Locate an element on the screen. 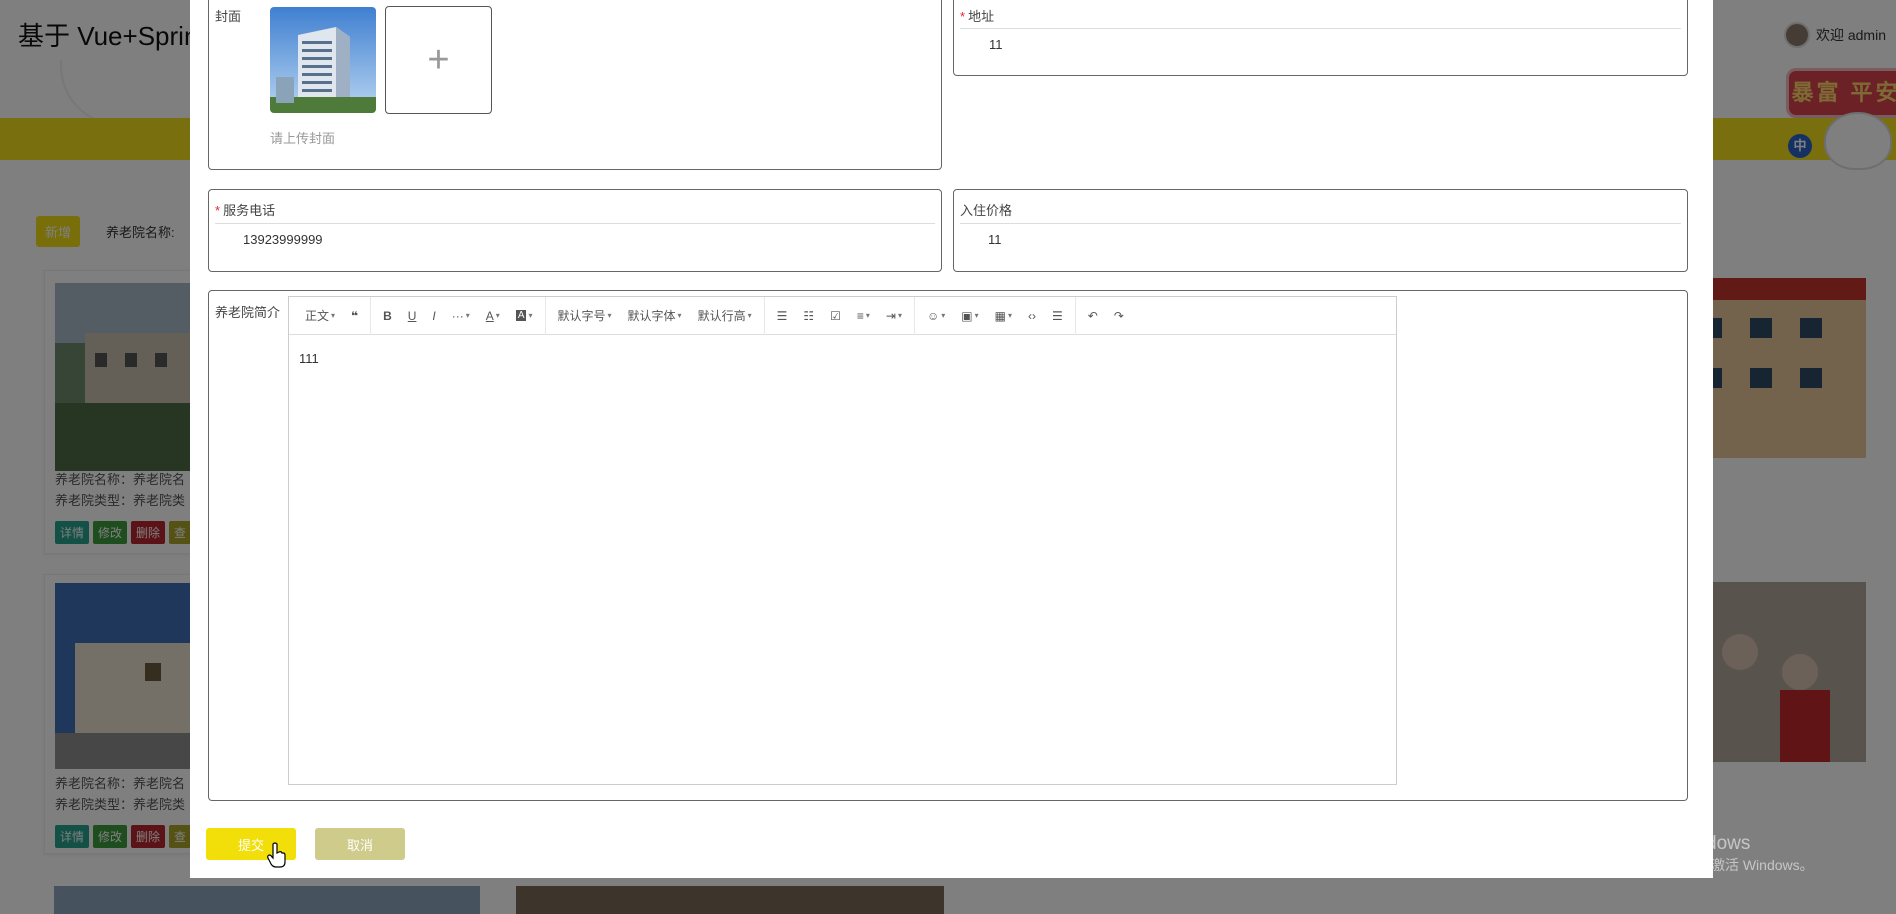  plus-icon: + is located at coordinates (438, 59).